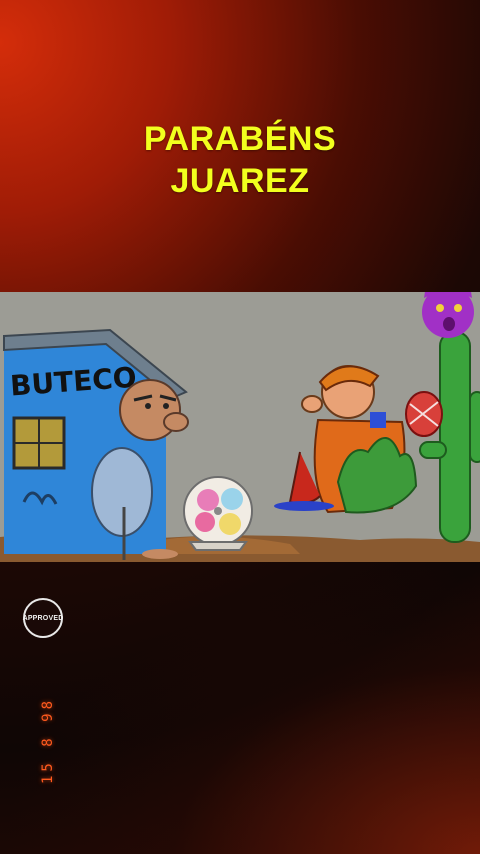 This screenshot has width=480, height=854. Describe the element at coordinates (240, 181) in the screenshot. I see `title-line-2: JUAREZ` at that location.